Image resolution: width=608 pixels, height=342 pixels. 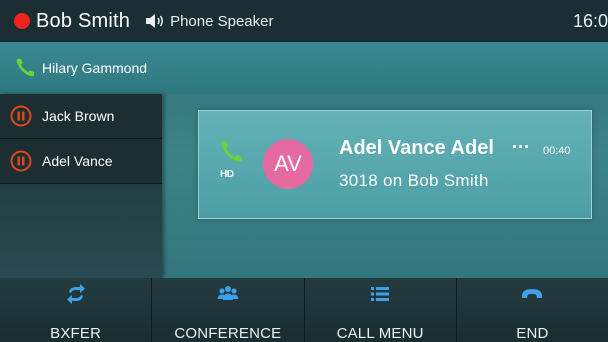 I want to click on caller-name-ellipsis: ···, so click(x=521, y=147).